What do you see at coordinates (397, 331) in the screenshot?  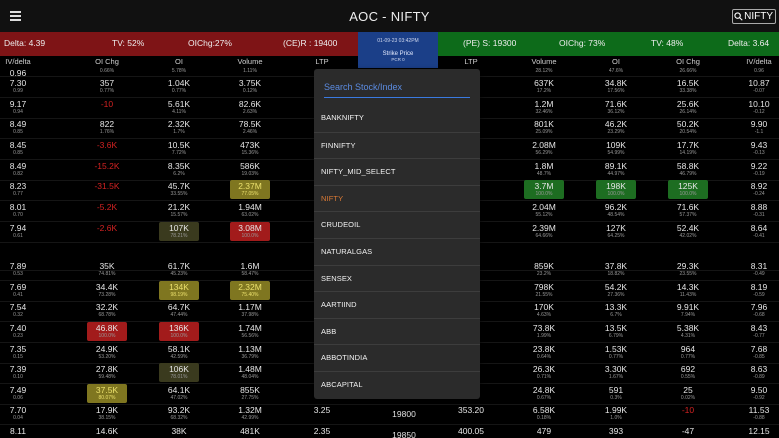 I see `symbol-option: ABB` at bounding box center [397, 331].